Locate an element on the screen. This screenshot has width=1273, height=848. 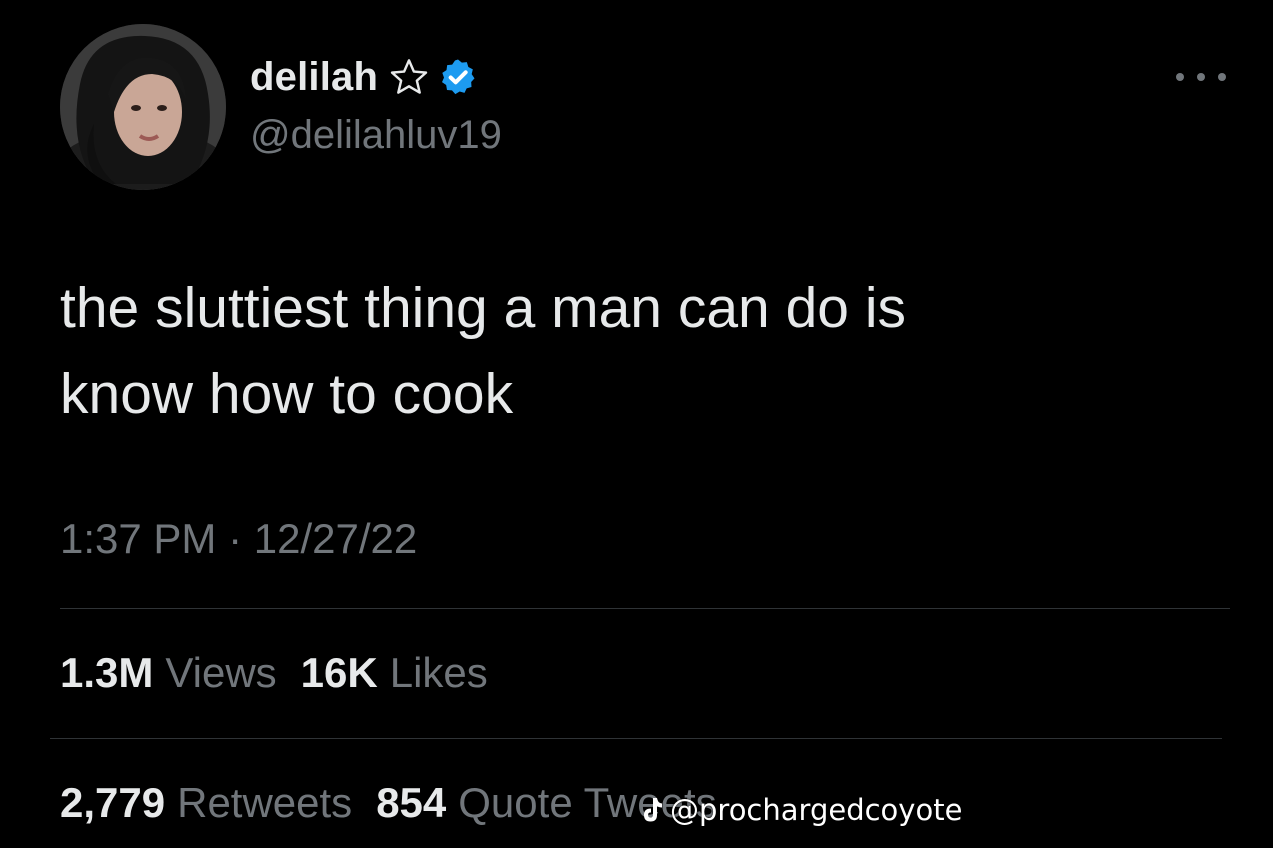
engagement-stats-row: 1.3M Views 16K Likes is located at coordinates (286, 673).